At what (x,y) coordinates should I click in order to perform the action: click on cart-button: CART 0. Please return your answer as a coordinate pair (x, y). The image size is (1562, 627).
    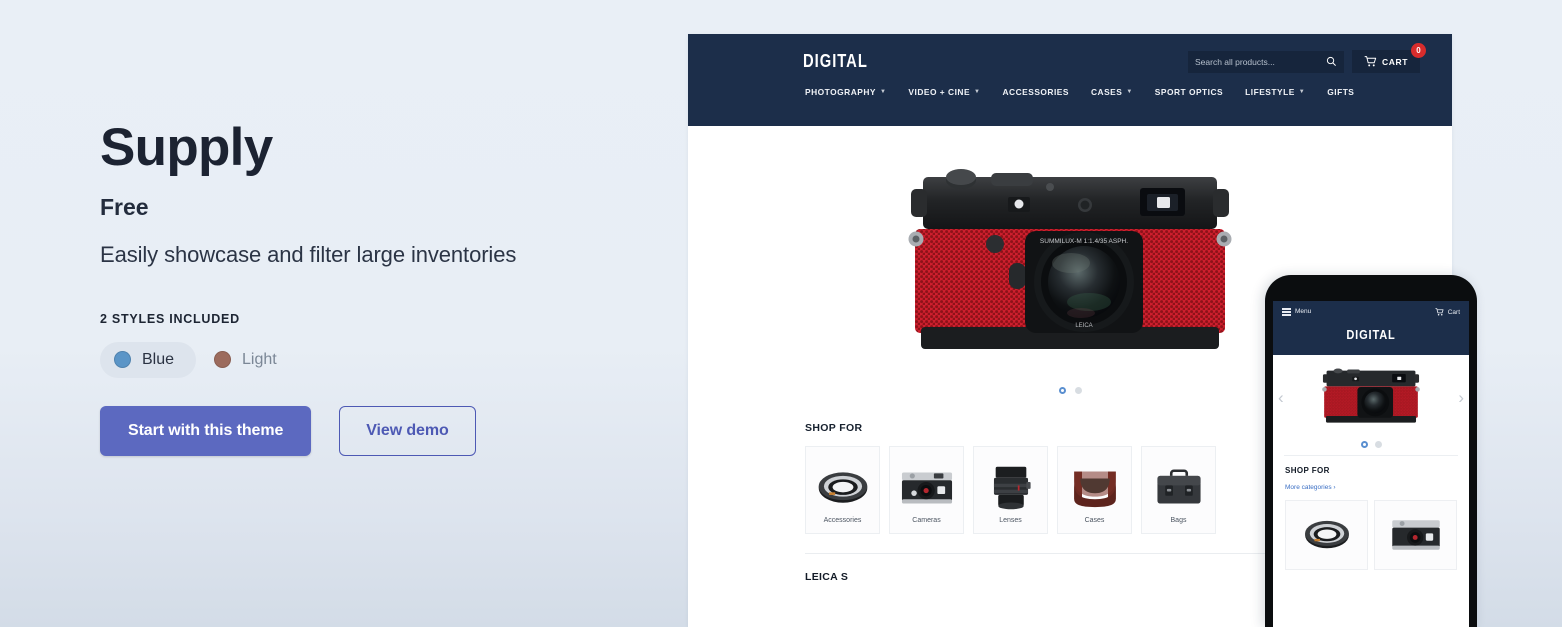
    Looking at the image, I should click on (1388, 58).